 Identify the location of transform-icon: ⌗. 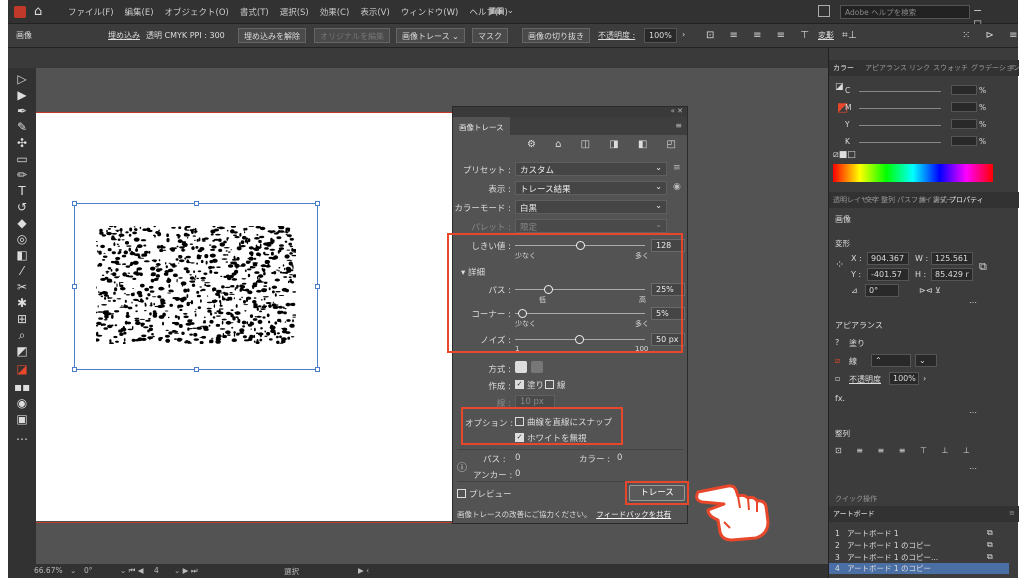
(845, 35).